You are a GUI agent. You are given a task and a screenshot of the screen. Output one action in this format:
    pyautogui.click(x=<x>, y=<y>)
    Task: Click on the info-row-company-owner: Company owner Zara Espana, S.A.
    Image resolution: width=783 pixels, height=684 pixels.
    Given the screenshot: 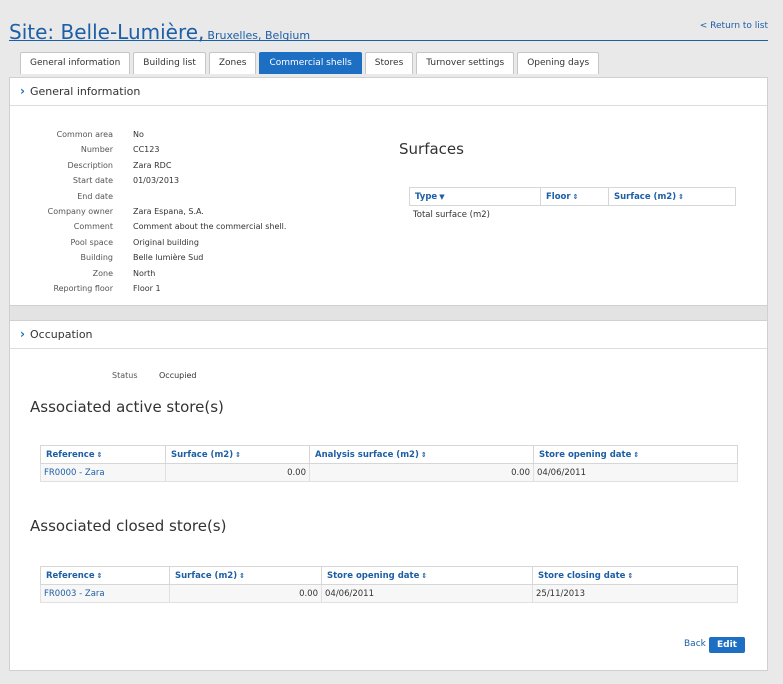 What is the action you would take?
    pyautogui.click(x=148, y=211)
    